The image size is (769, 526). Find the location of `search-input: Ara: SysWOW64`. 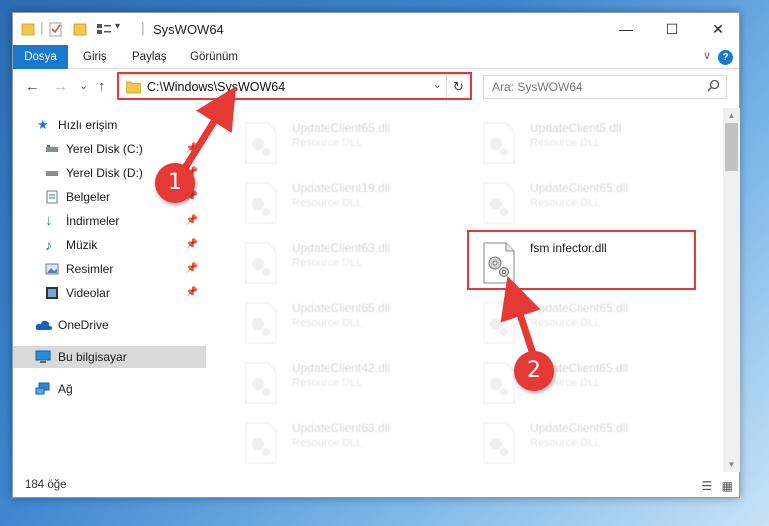

search-input: Ara: SysWOW64 is located at coordinates (605, 87).